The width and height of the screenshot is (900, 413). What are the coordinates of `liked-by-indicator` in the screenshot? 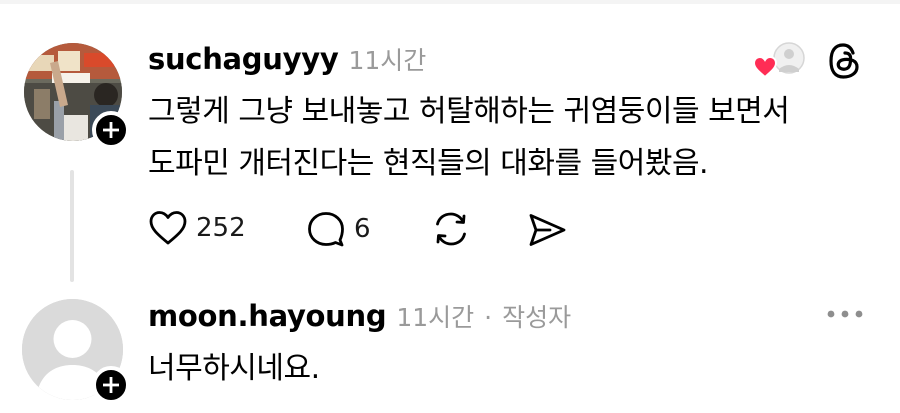 It's located at (780, 60).